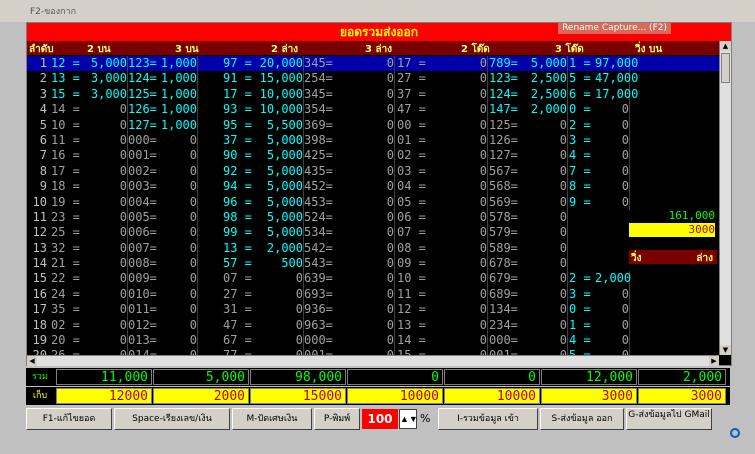 This screenshot has height=454, width=755. Describe the element at coordinates (65, 293) in the screenshot. I see `two-top-key: 24 =` at that location.